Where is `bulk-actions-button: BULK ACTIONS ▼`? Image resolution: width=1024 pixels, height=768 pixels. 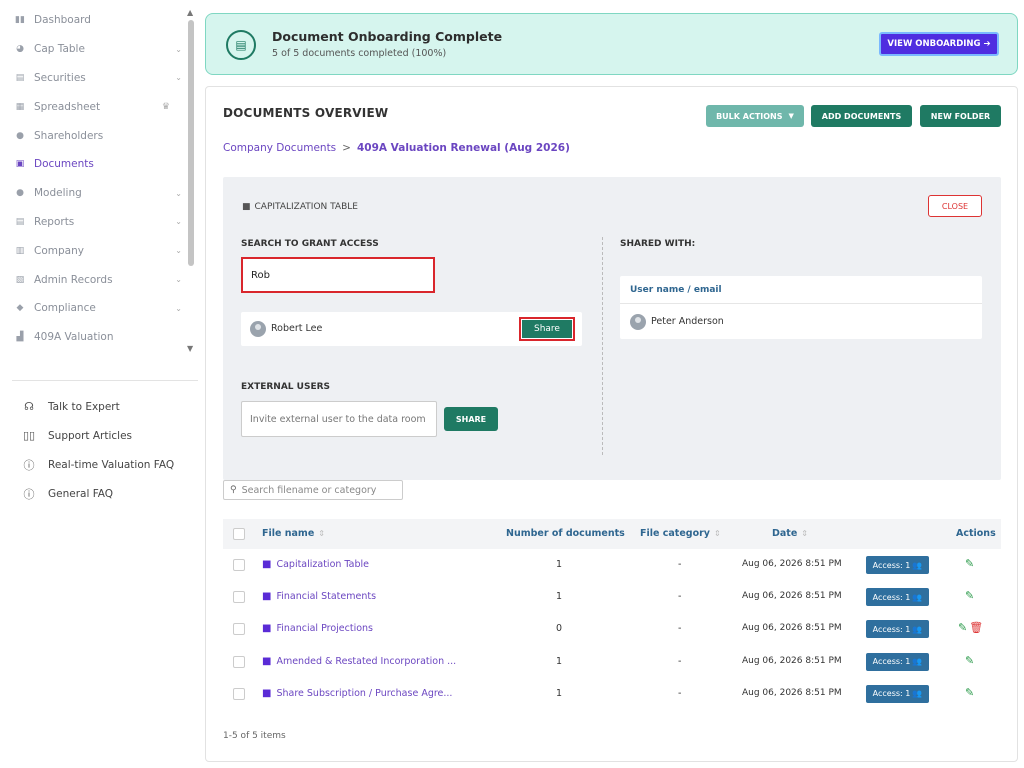 bulk-actions-button: BULK ACTIONS ▼ is located at coordinates (755, 116).